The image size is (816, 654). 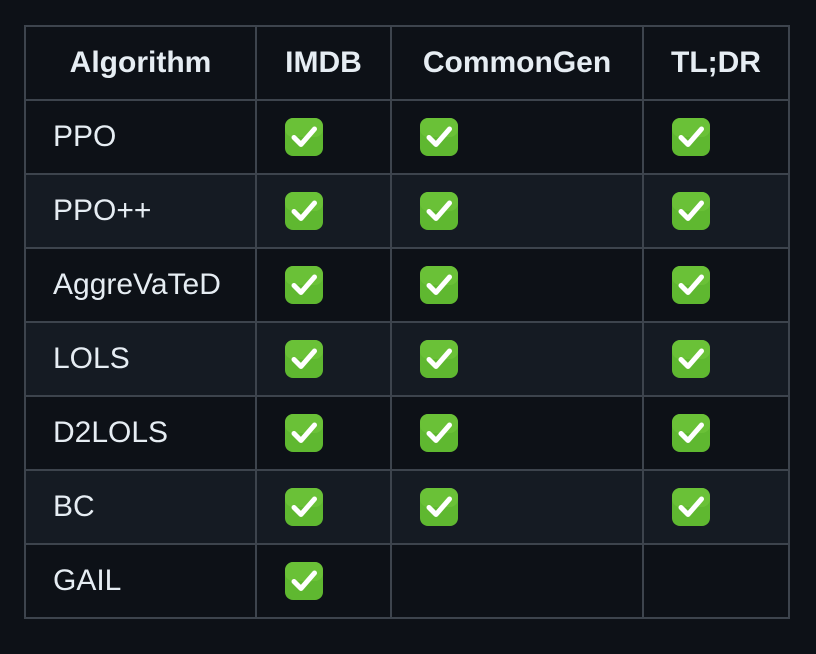 I want to click on table-row: PPO, so click(x=407, y=137).